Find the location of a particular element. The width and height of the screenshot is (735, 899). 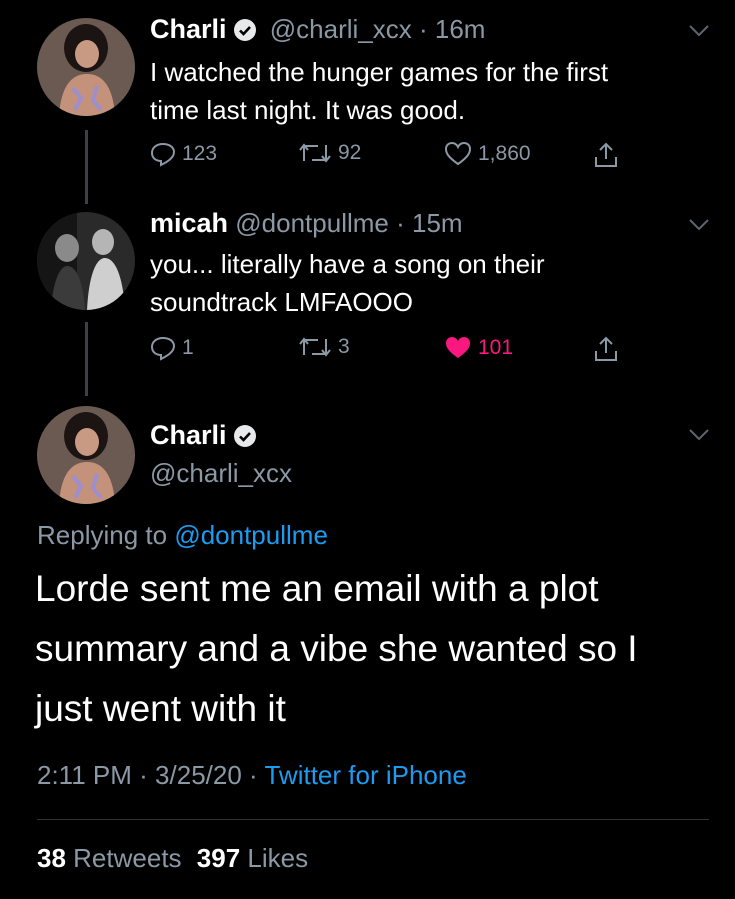

tweet-date: 3/25/20 is located at coordinates (198, 775).